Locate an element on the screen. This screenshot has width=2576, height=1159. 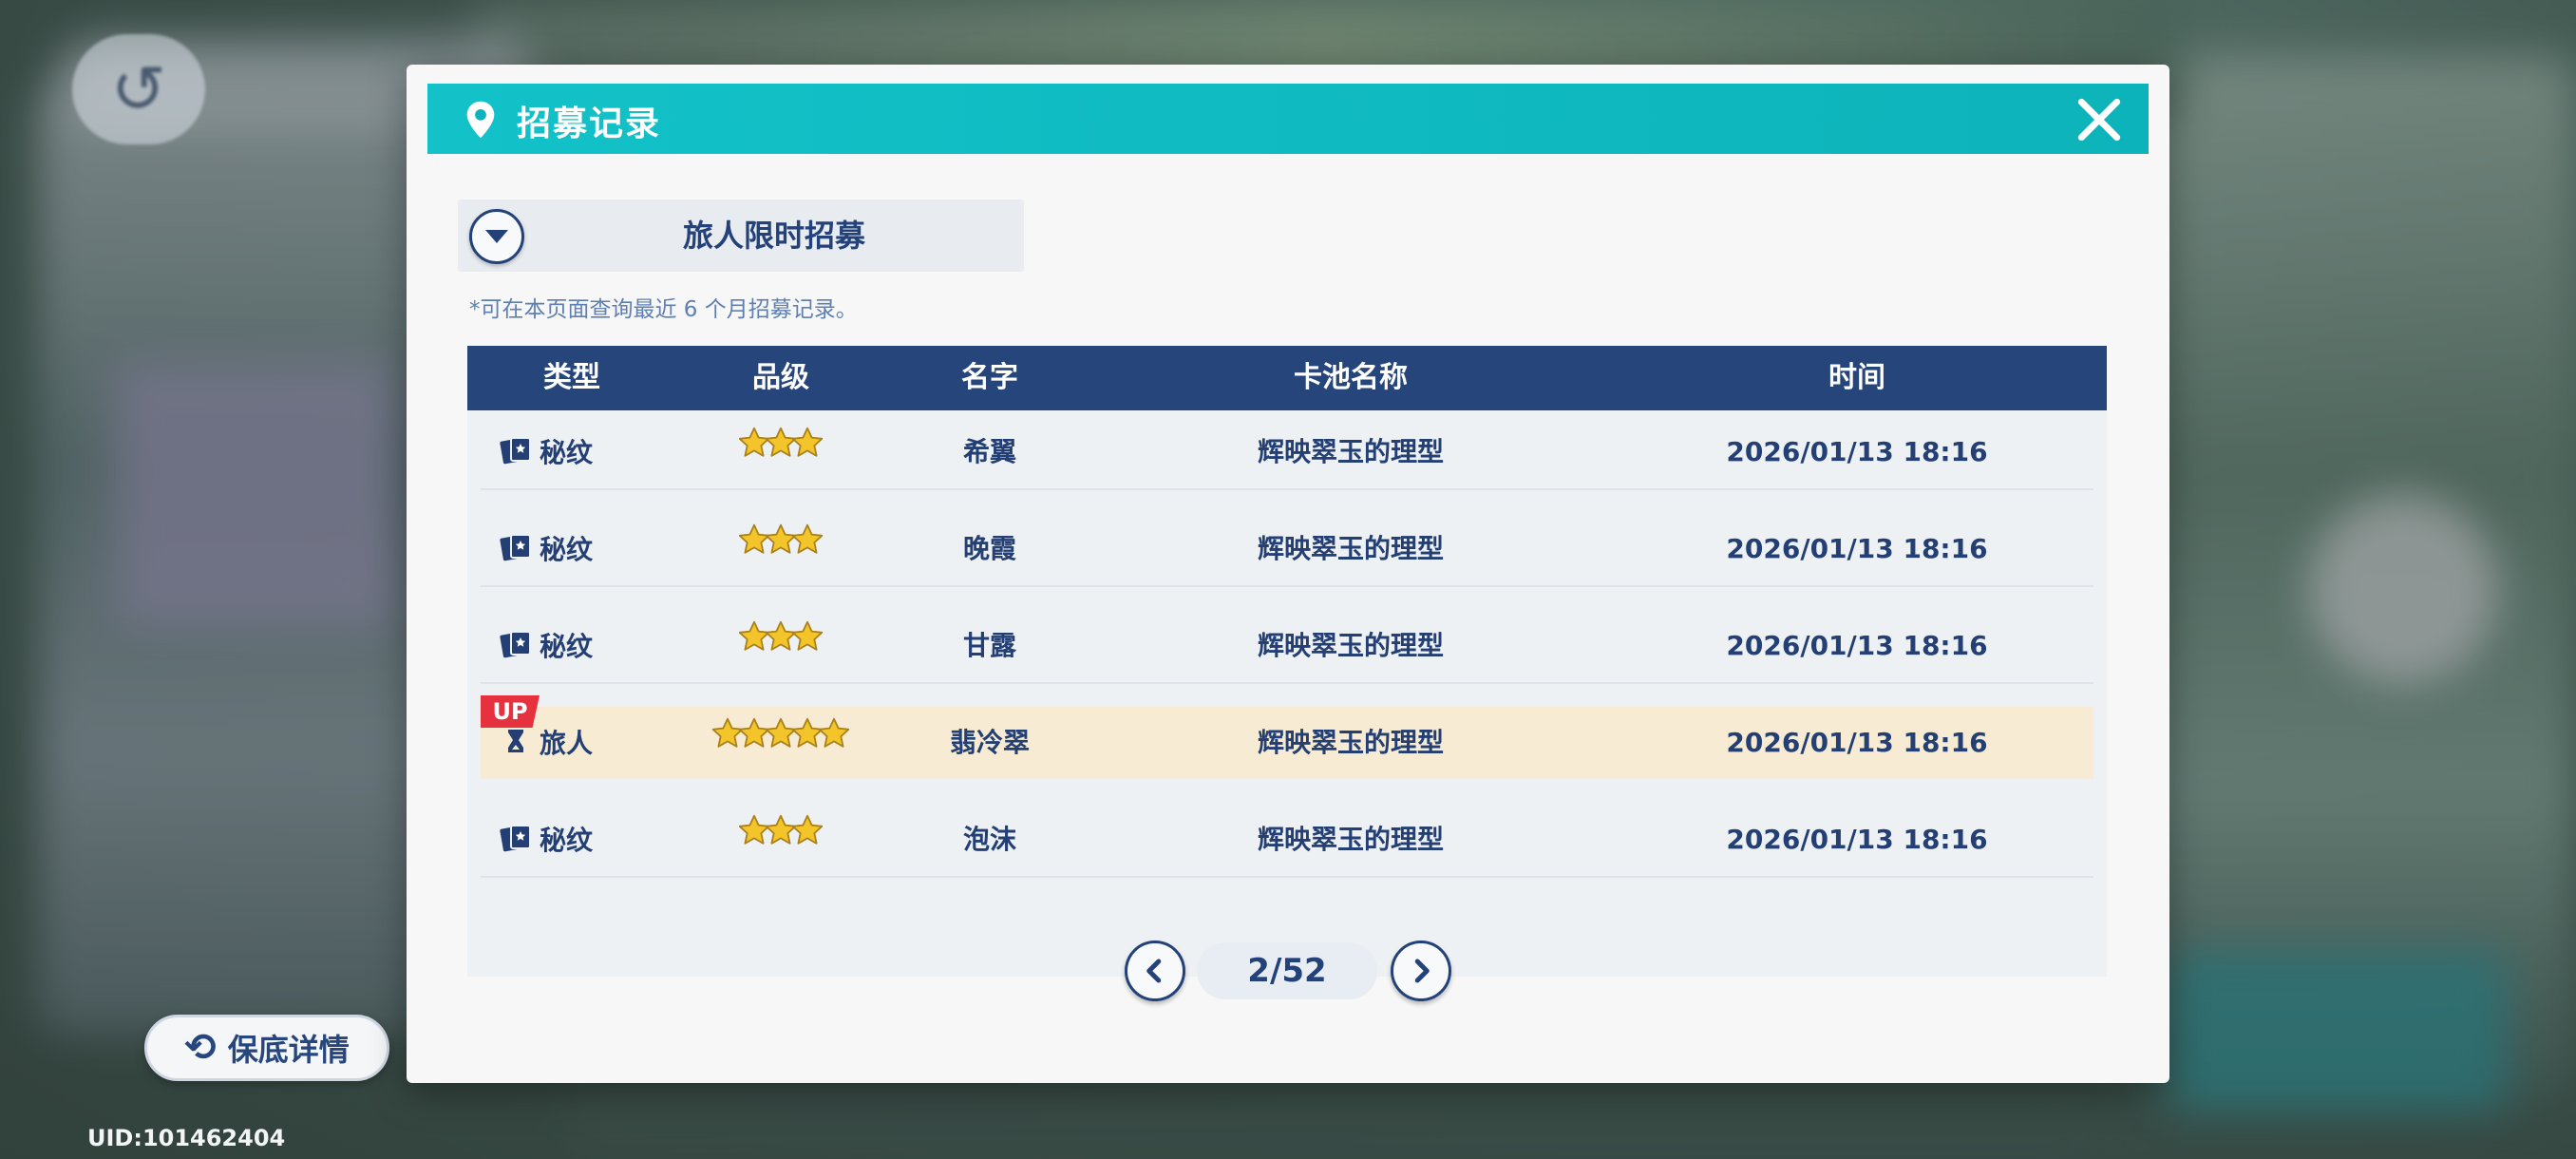
name-cell: 晚霞 is located at coordinates (989, 548).